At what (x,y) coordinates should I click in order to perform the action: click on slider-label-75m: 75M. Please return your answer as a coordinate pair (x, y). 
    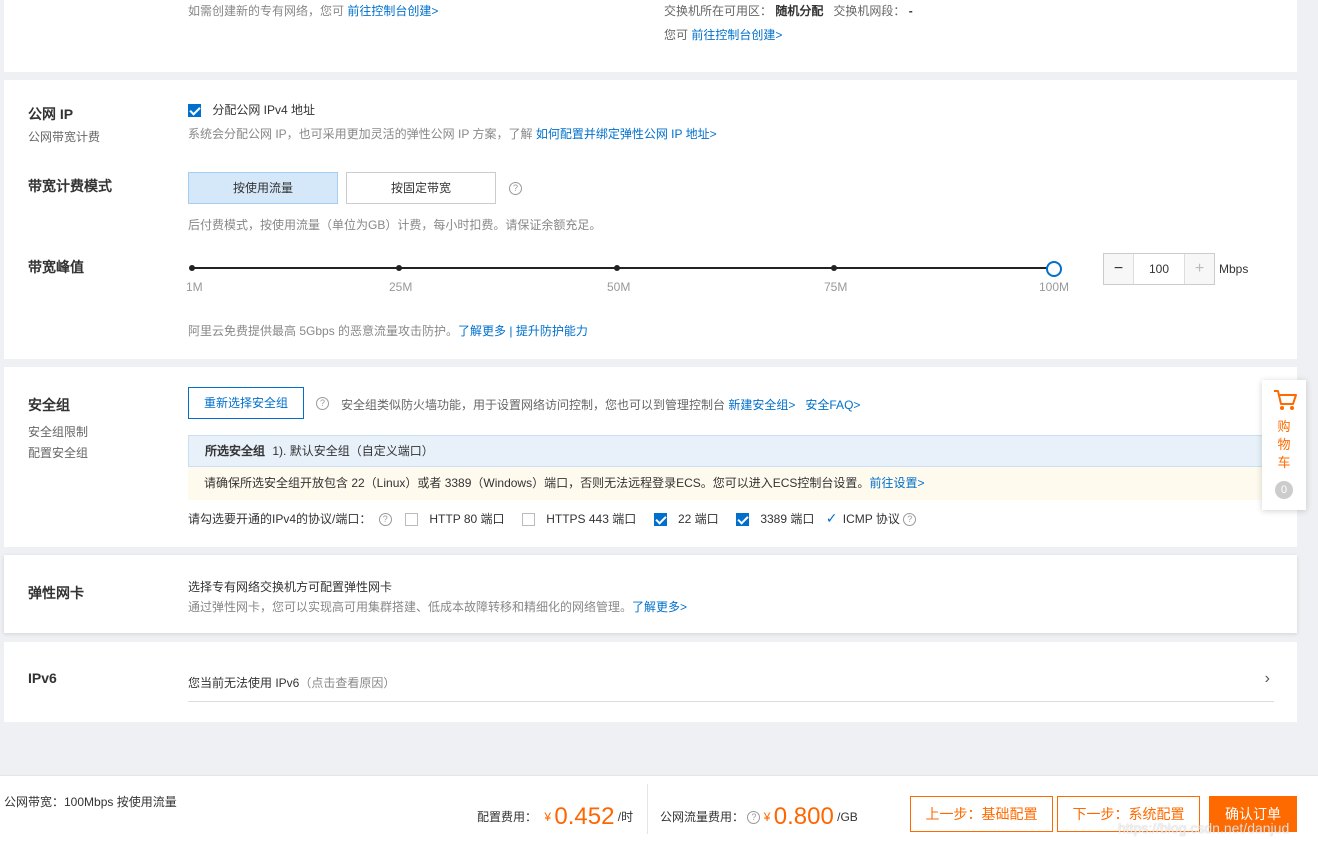
    Looking at the image, I should click on (836, 287).